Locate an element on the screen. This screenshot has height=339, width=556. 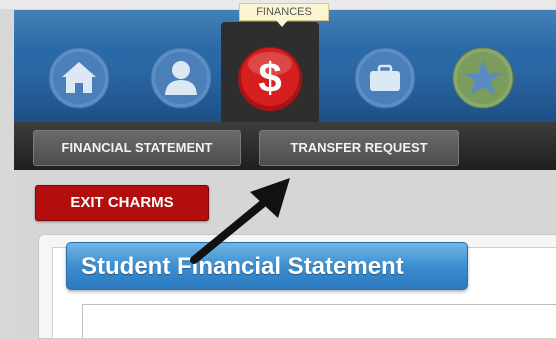
statement-content-box is located at coordinates (319, 321).